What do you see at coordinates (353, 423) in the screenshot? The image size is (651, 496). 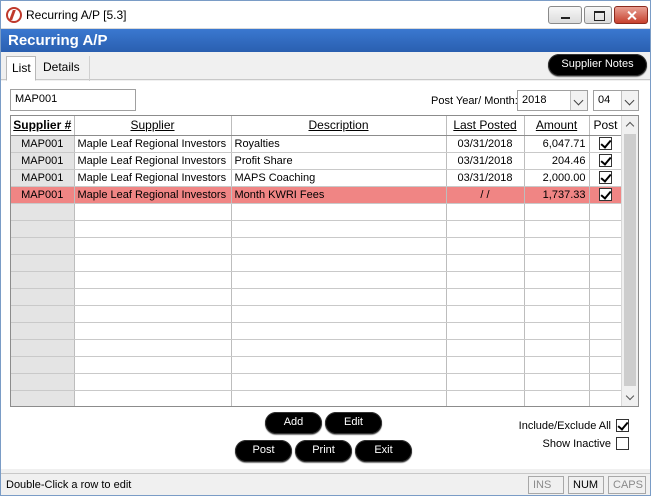 I see `edit-button: Edit` at bounding box center [353, 423].